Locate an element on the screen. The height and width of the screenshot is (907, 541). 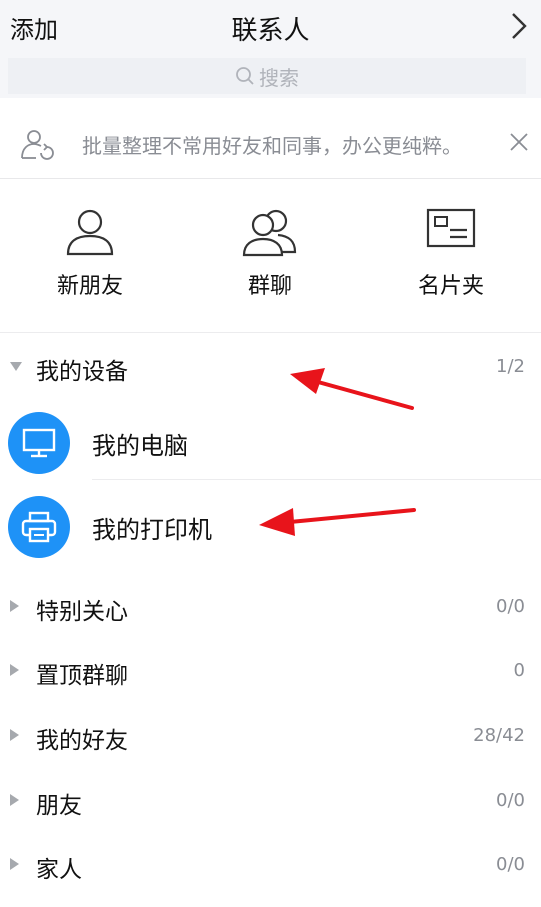
tip-banner: 批量整理不常用好友和同事，办公更纯粹。 is located at coordinates (270, 144).